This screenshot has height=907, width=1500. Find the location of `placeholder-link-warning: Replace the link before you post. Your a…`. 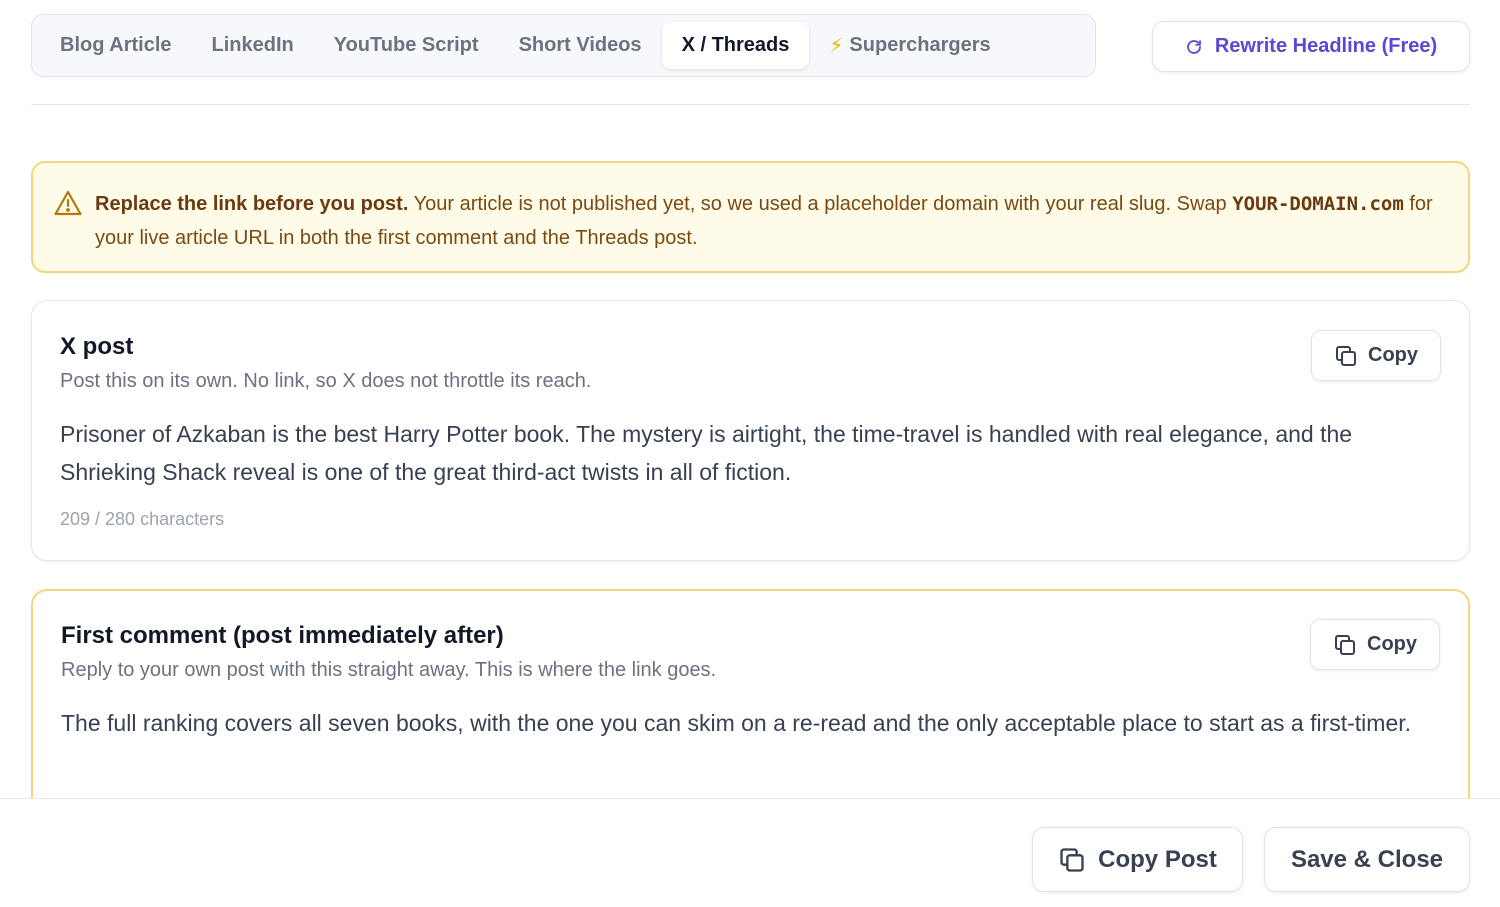

placeholder-link-warning: Replace the link before you post. Your a… is located at coordinates (750, 217).